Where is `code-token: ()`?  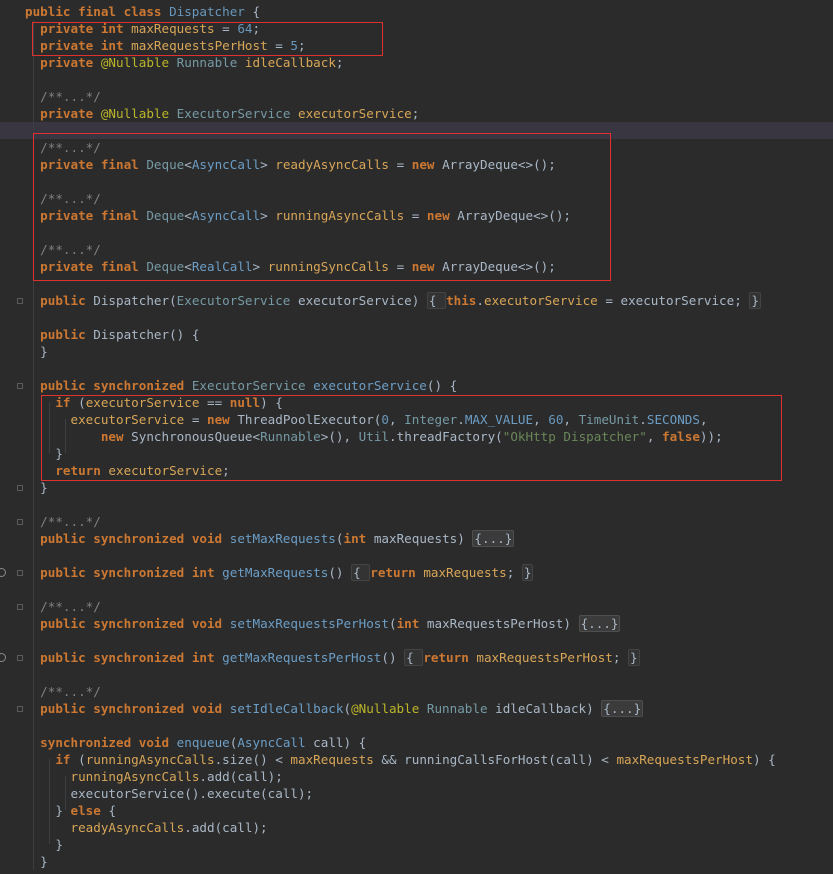 code-token: () is located at coordinates (340, 572).